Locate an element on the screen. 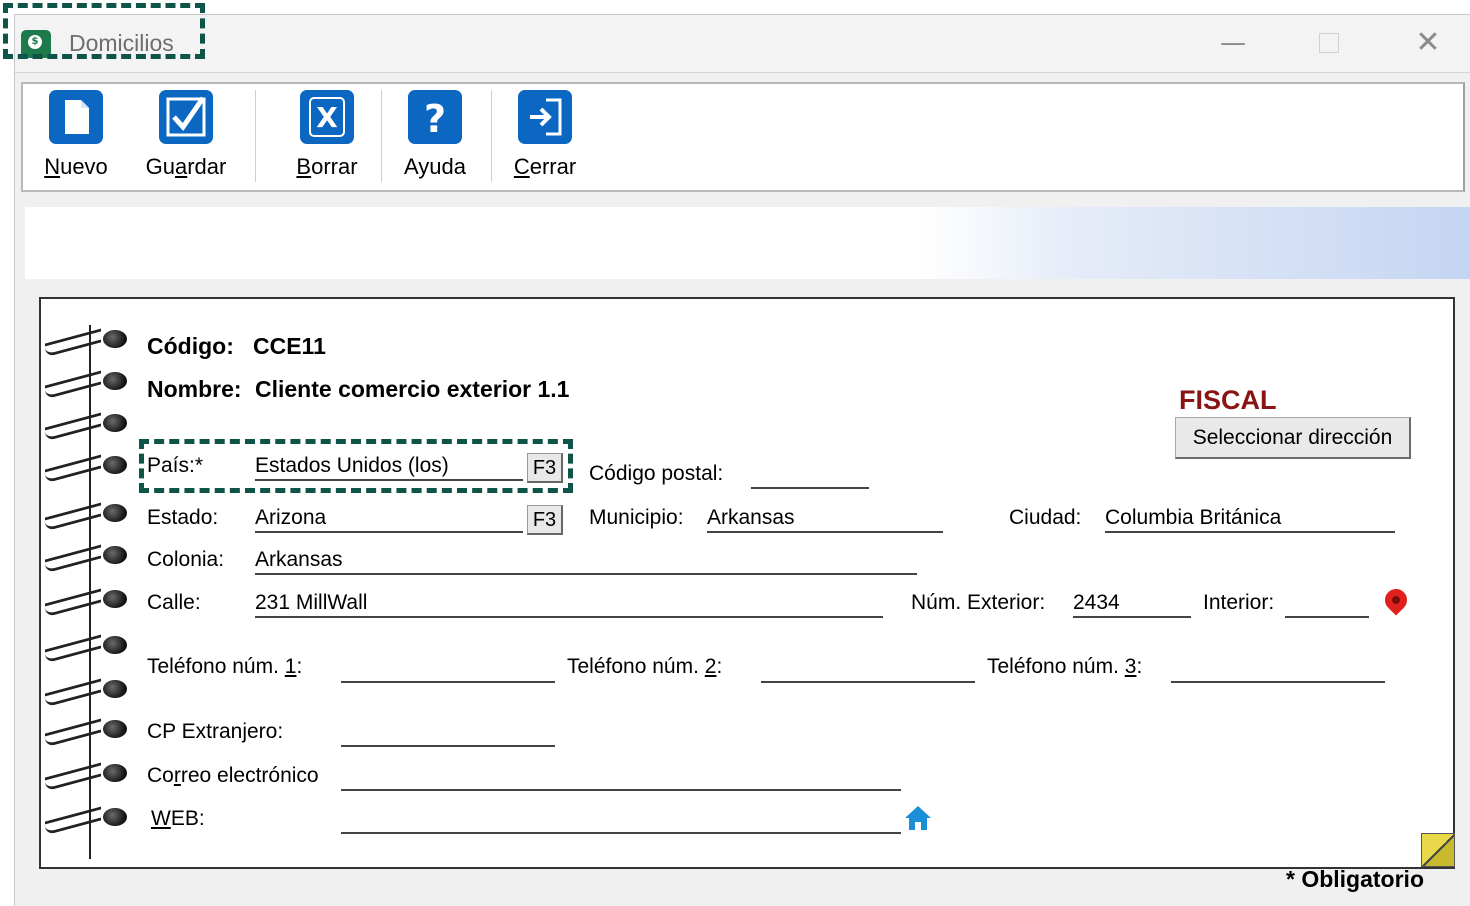 The width and height of the screenshot is (1470, 906). svg-text: X is located at coordinates (327, 117).